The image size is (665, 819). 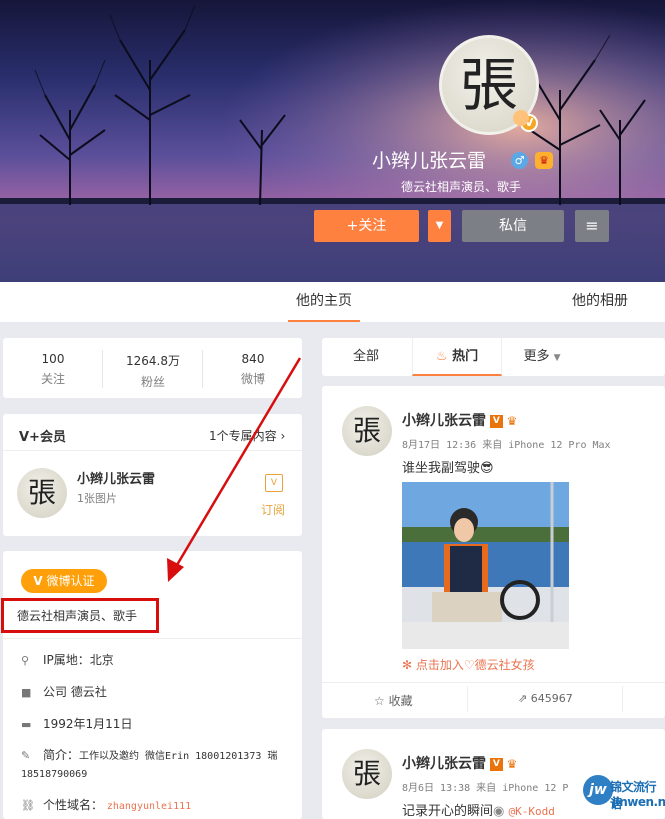 What do you see at coordinates (88, 724) in the screenshot?
I see `birthday-text: 1992年1月11日` at bounding box center [88, 724].